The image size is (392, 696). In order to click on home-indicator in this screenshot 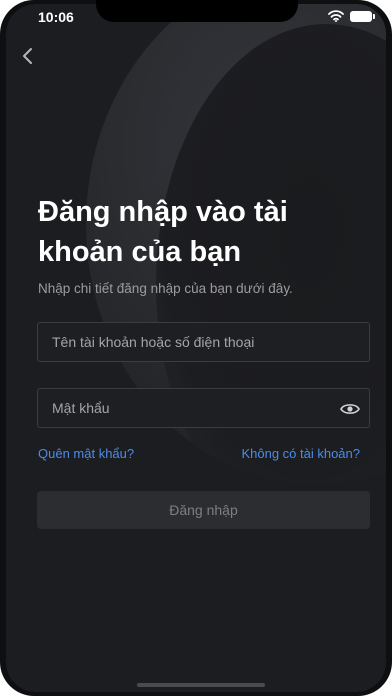, I will do `click(201, 685)`.